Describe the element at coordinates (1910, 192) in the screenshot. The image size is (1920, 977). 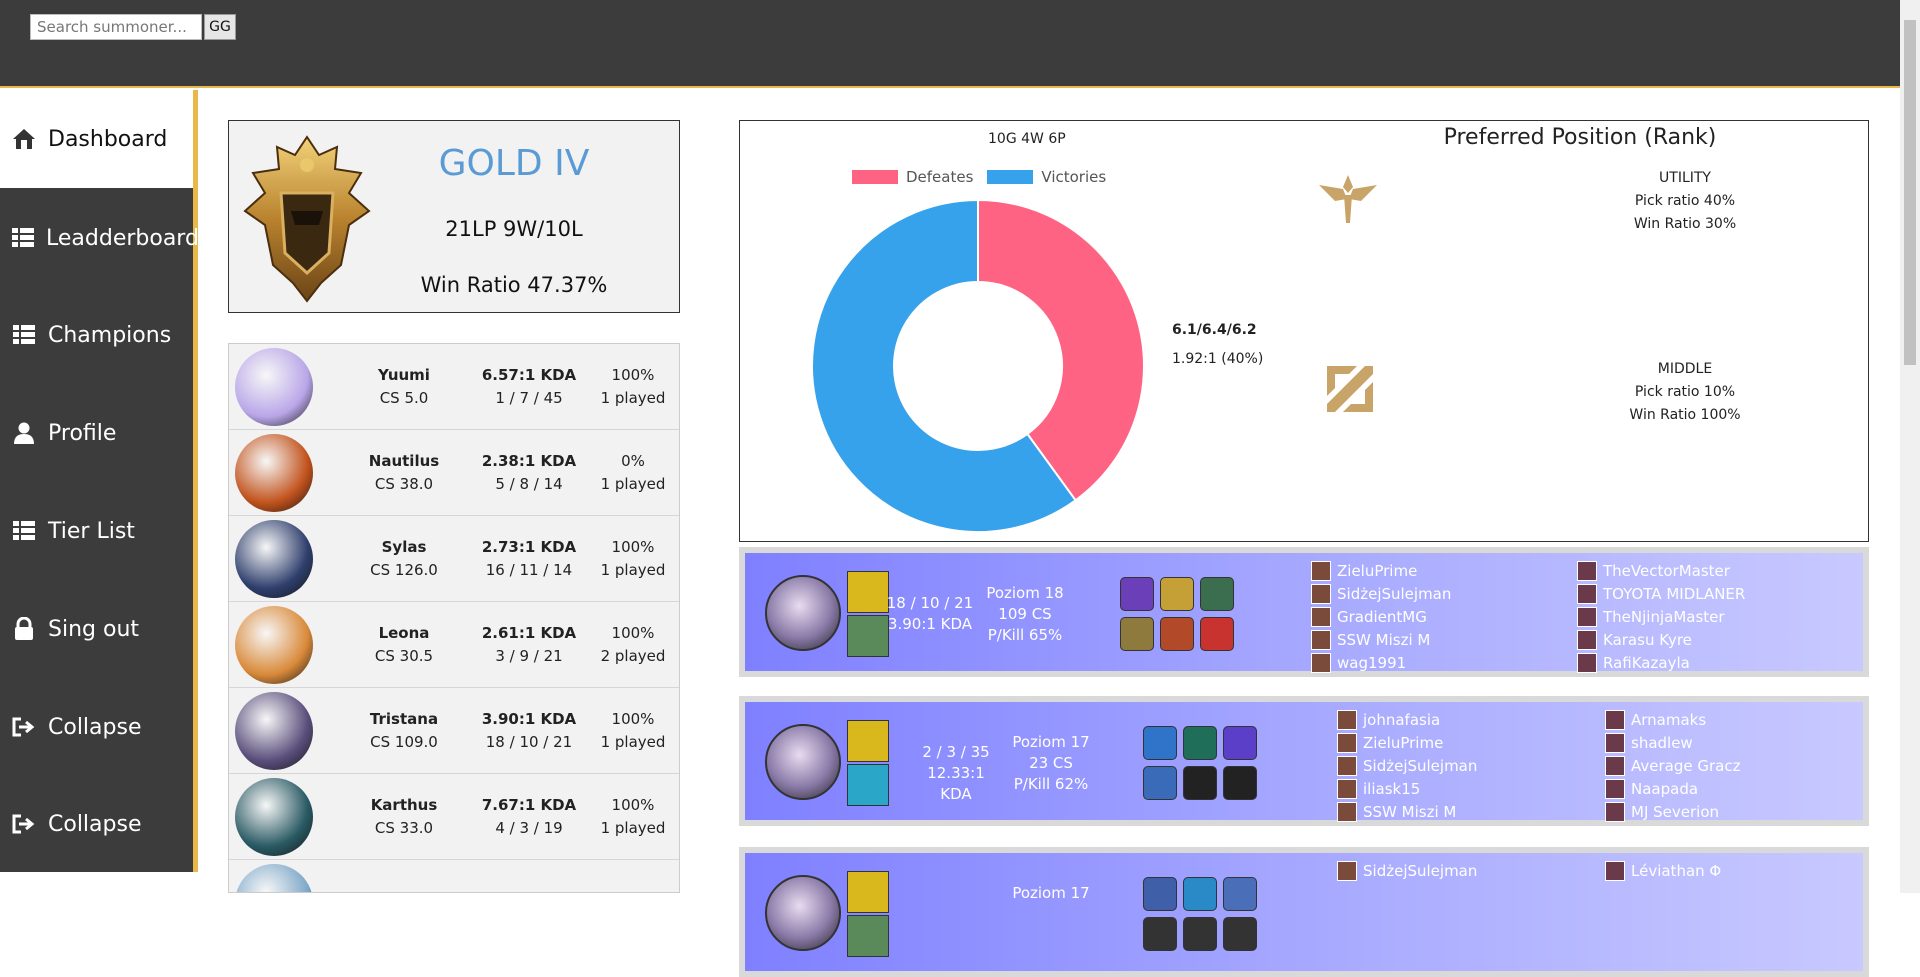
I see `scrollbar-thumb` at that location.